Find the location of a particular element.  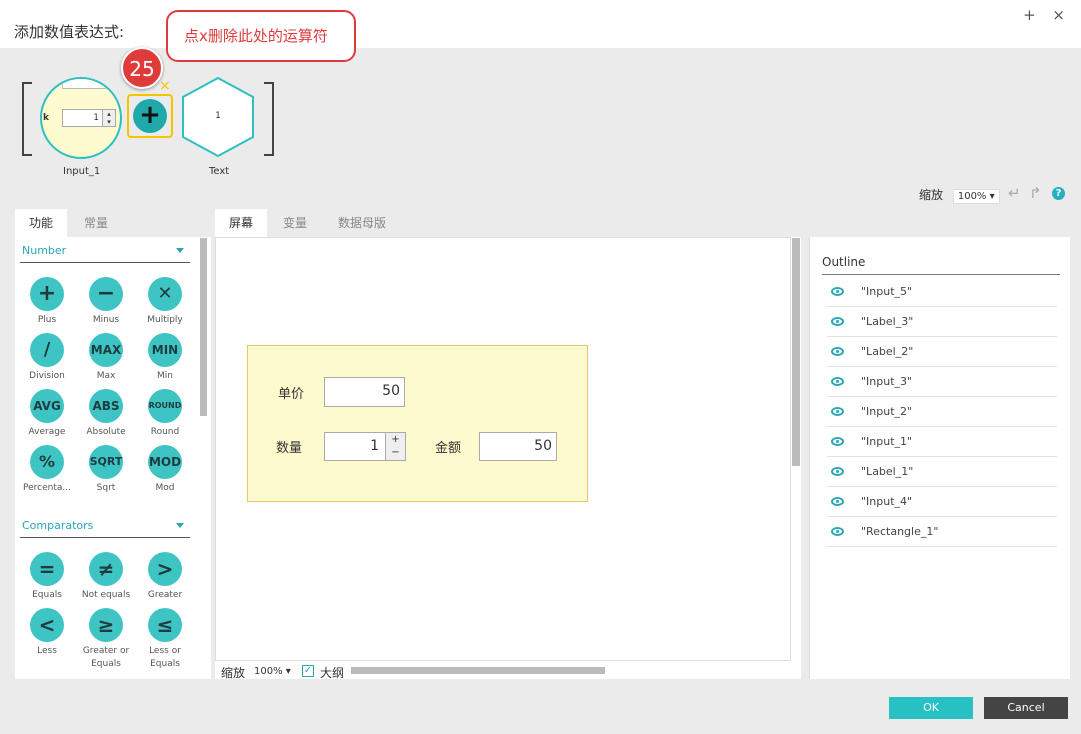

quantity-label: 数量 is located at coordinates (289, 446).